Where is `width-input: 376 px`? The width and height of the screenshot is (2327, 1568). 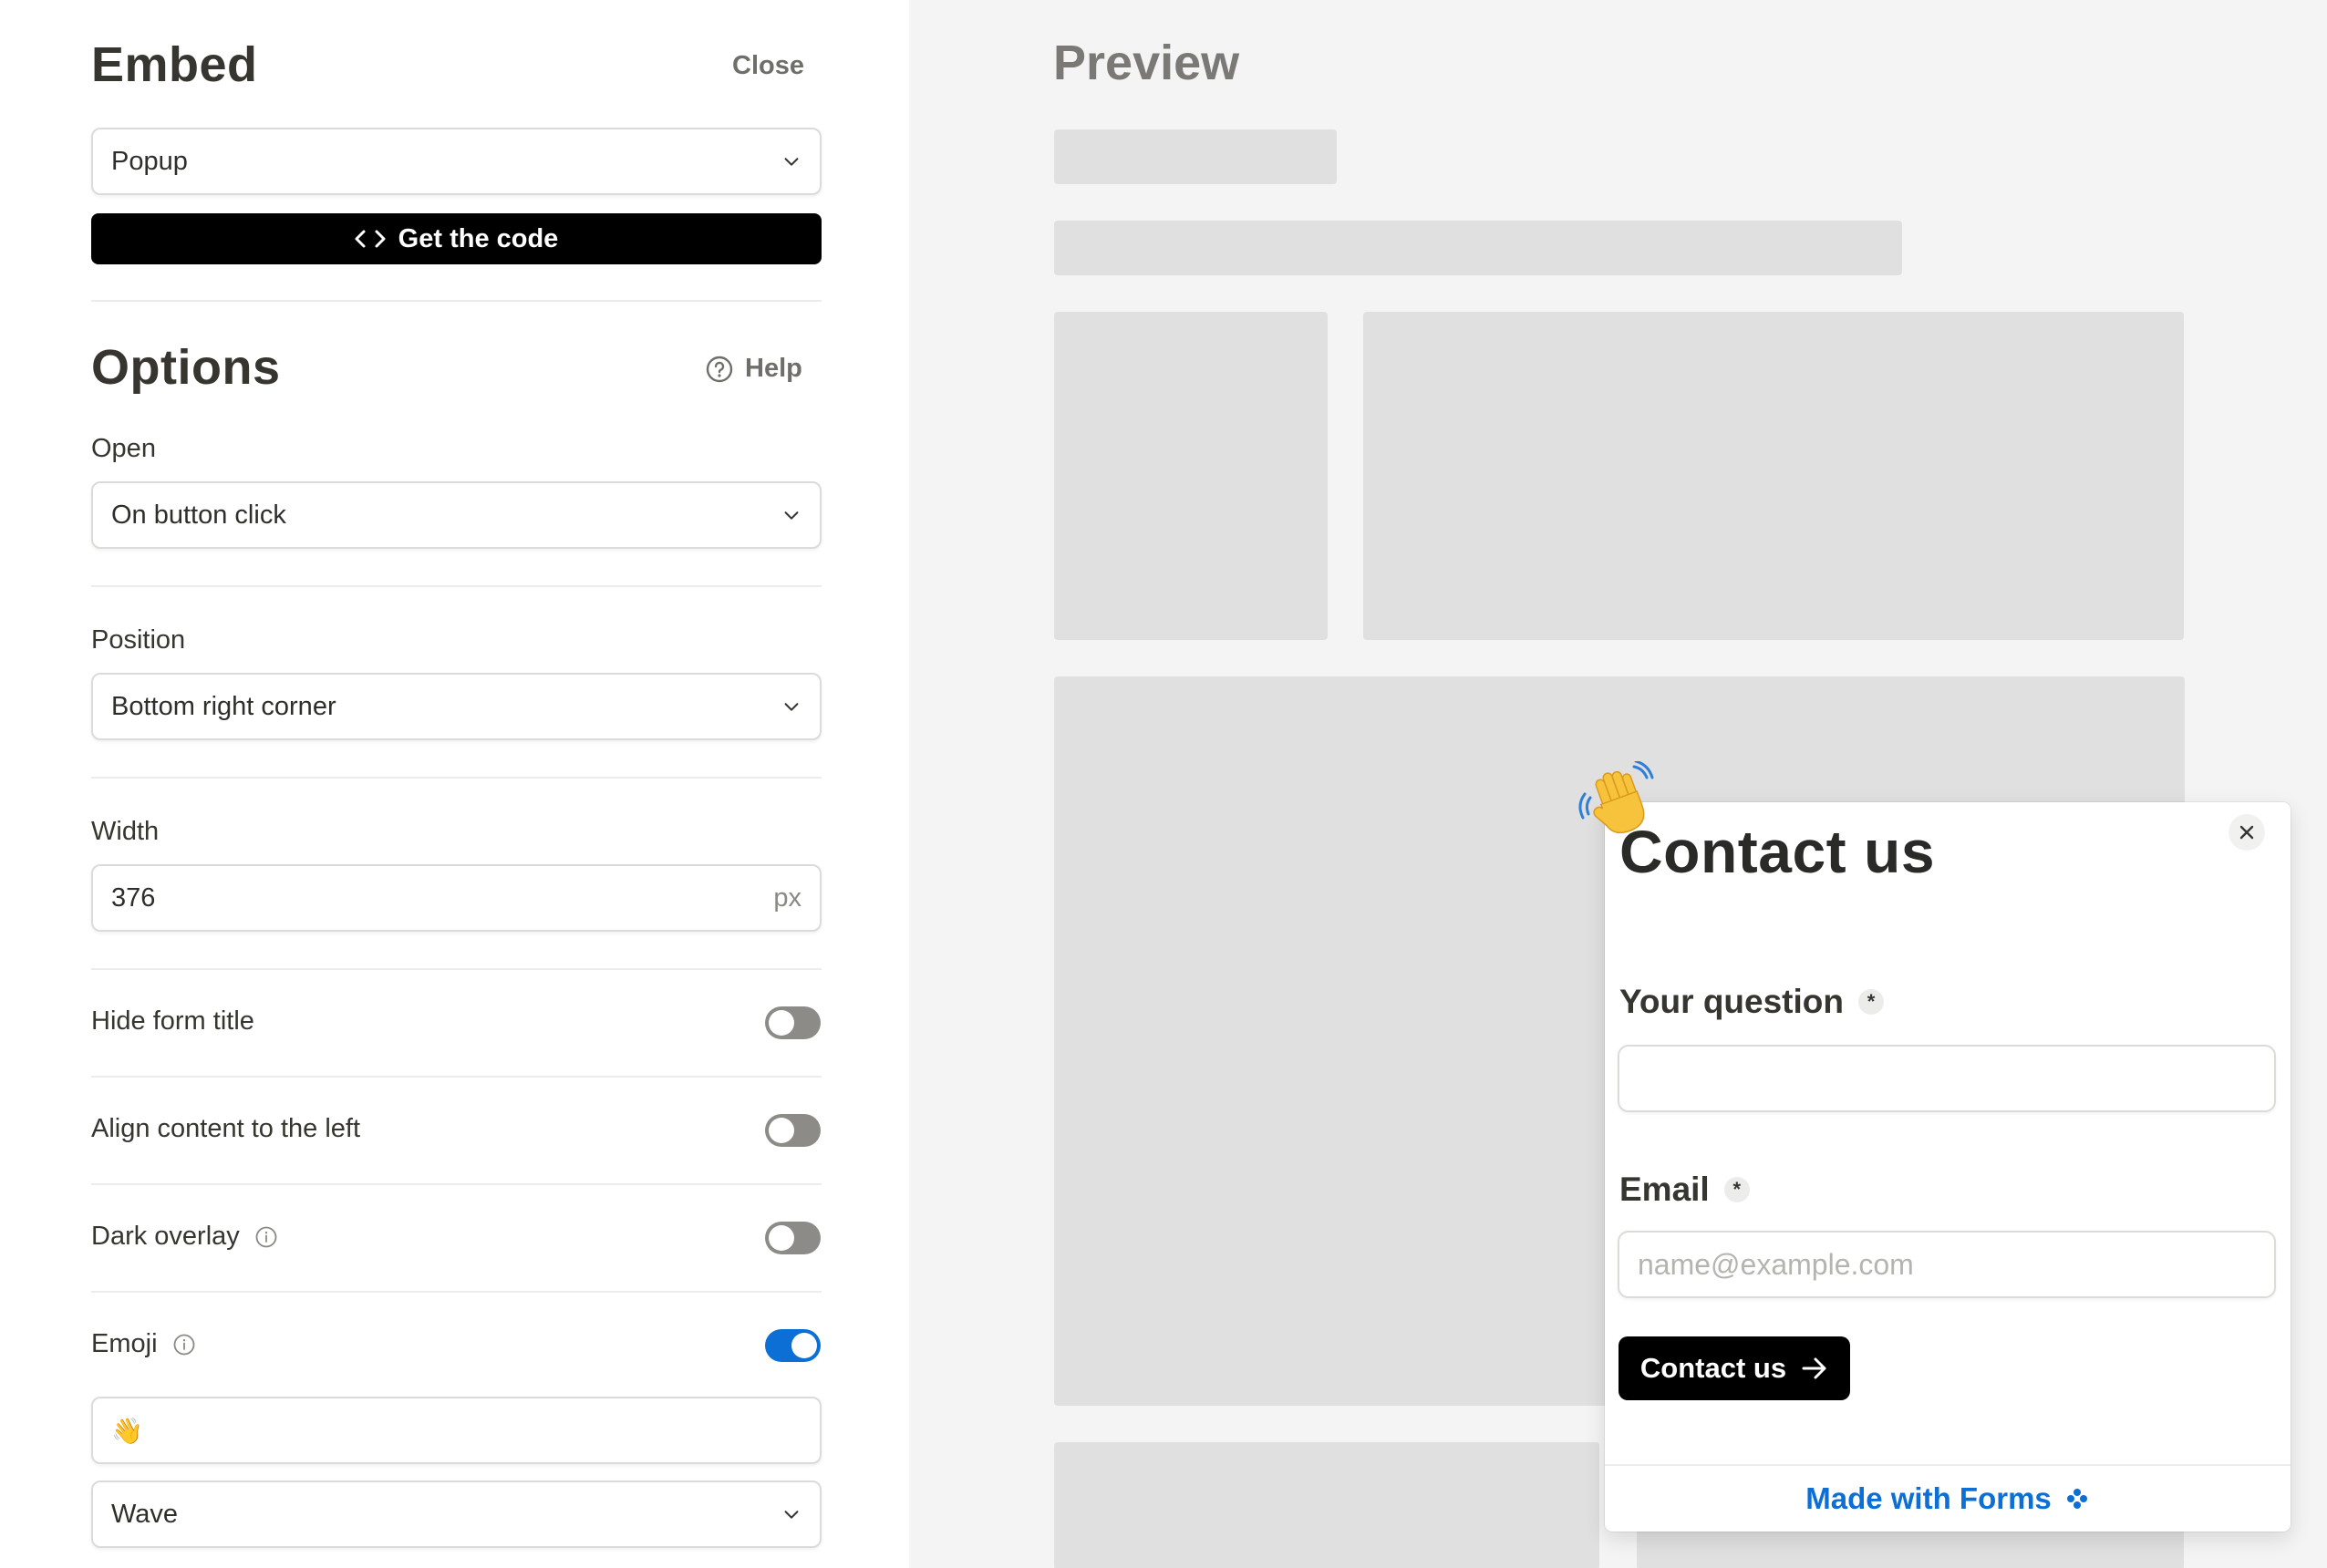
width-input: 376 px is located at coordinates (456, 898).